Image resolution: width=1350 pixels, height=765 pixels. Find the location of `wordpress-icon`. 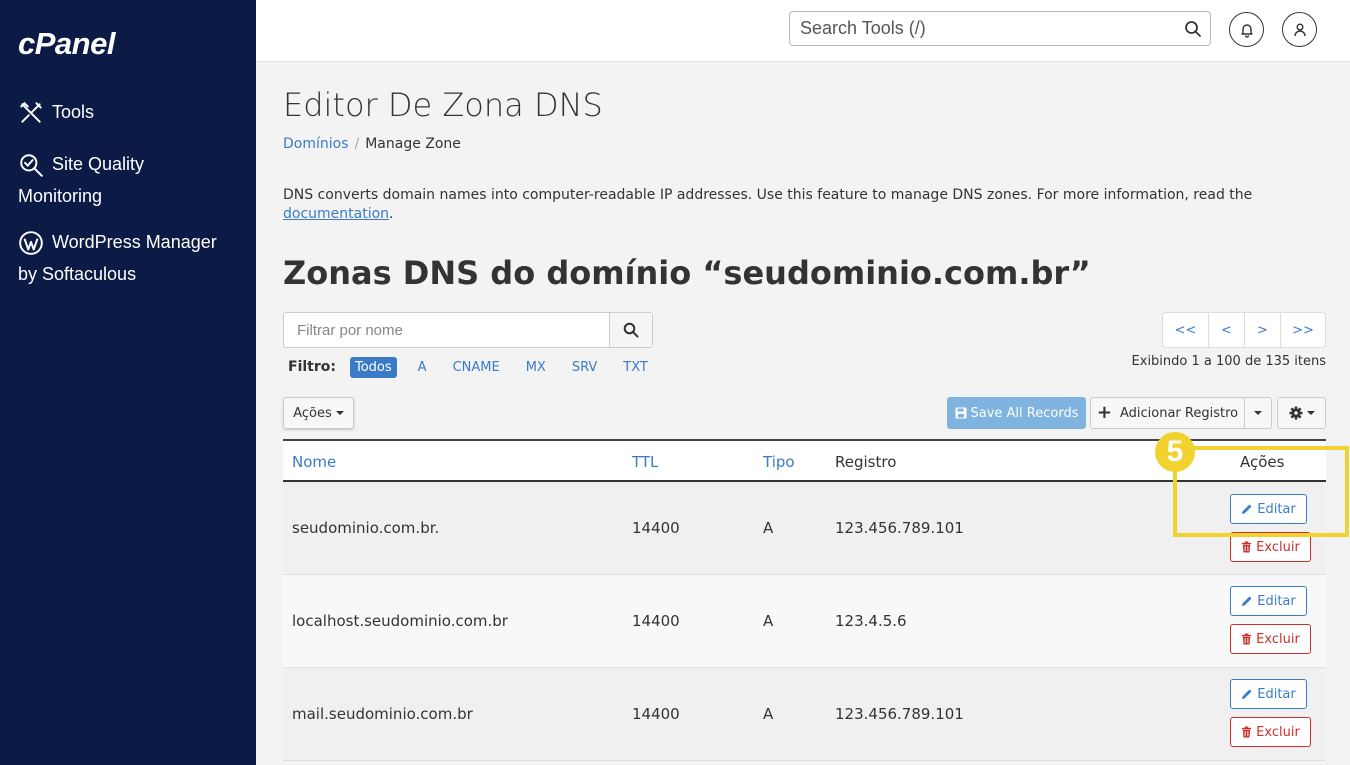

wordpress-icon is located at coordinates (31, 243).